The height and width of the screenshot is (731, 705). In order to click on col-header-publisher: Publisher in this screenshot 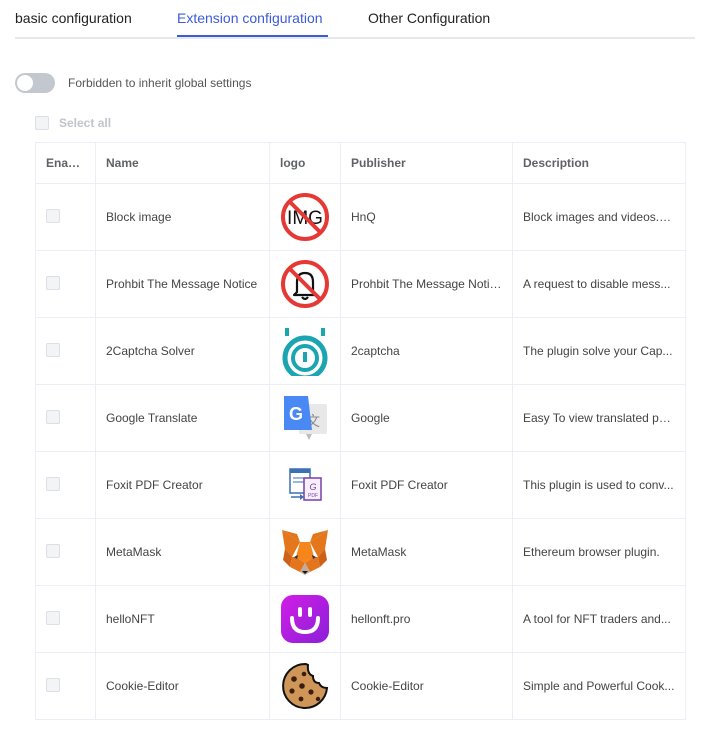, I will do `click(426, 163)`.